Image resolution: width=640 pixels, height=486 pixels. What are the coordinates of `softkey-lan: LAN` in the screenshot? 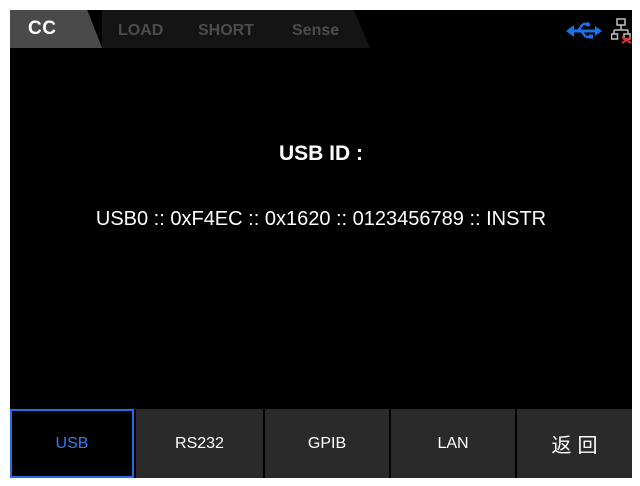 It's located at (452, 443).